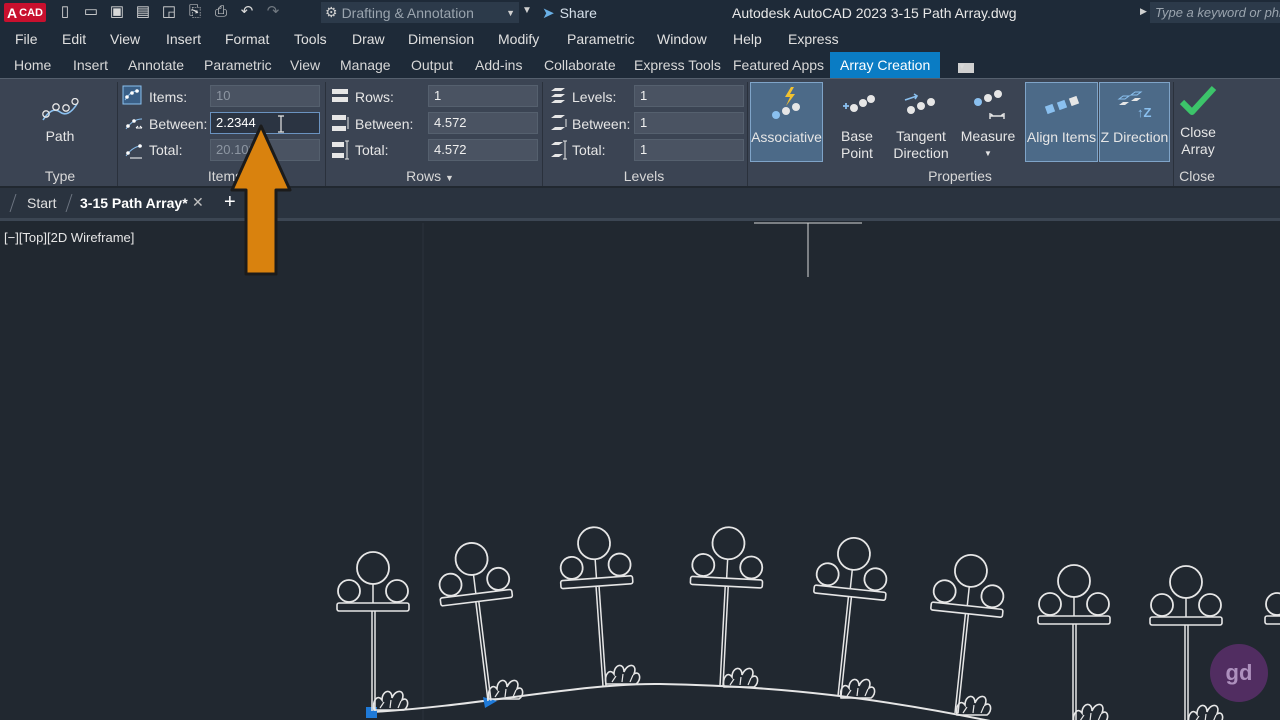  What do you see at coordinates (1215, 12) in the screenshot?
I see `search-input: Type a keyword or phrase` at bounding box center [1215, 12].